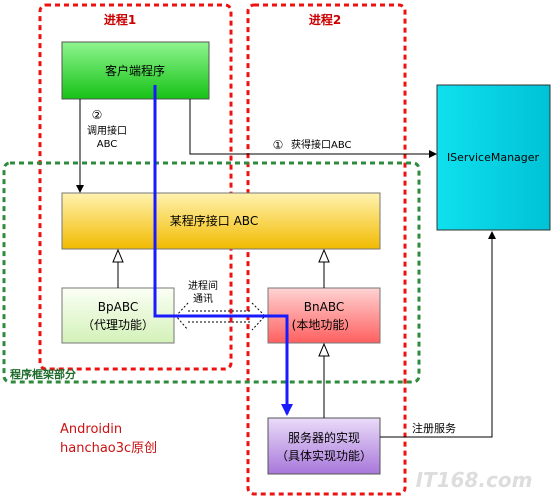 The height and width of the screenshot is (500, 555). I want to click on server-label: 服务器的实现, so click(324, 437).